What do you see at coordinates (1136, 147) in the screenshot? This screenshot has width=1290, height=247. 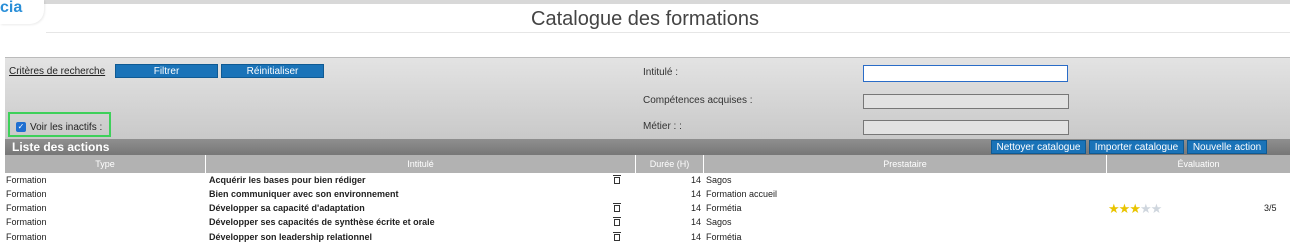 I see `import-catalog-button: Importer catalogue` at bounding box center [1136, 147].